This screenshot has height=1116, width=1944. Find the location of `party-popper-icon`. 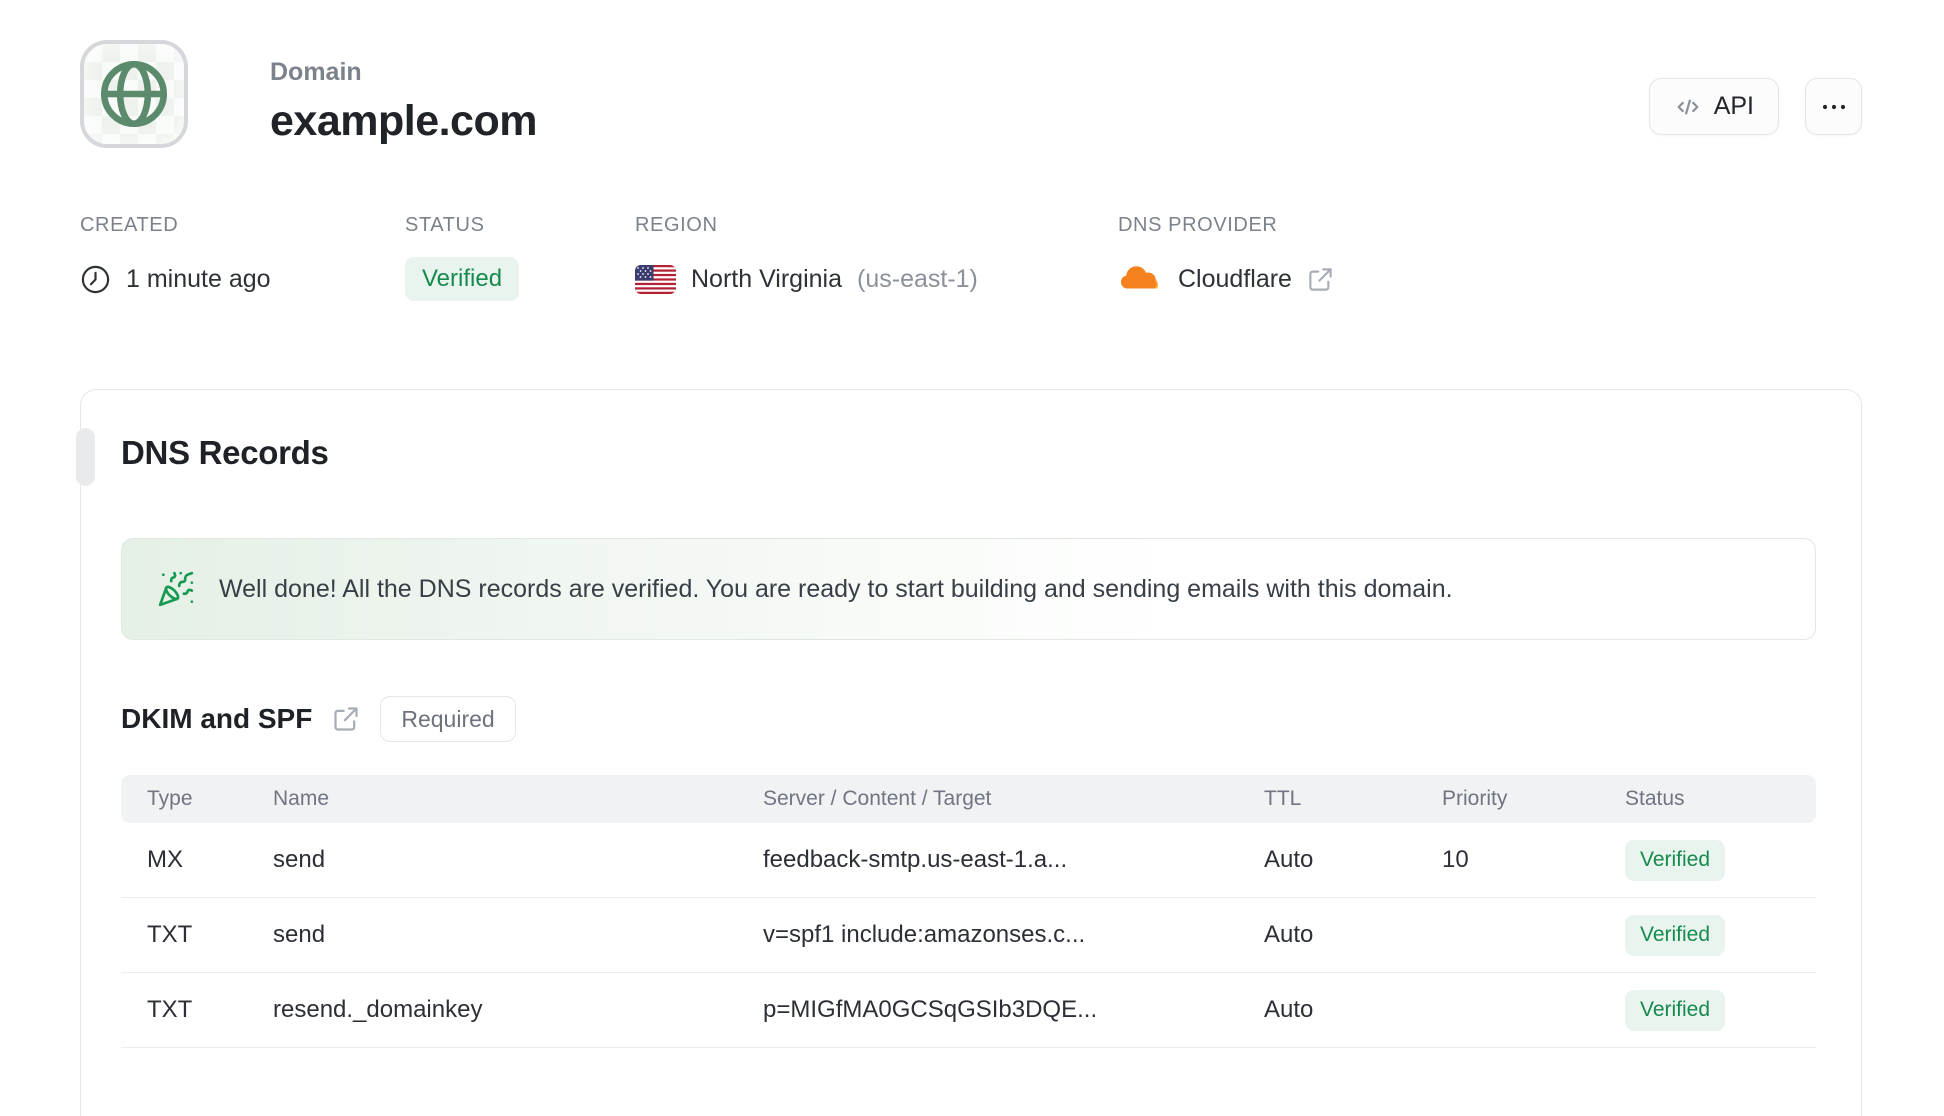

party-popper-icon is located at coordinates (176, 589).